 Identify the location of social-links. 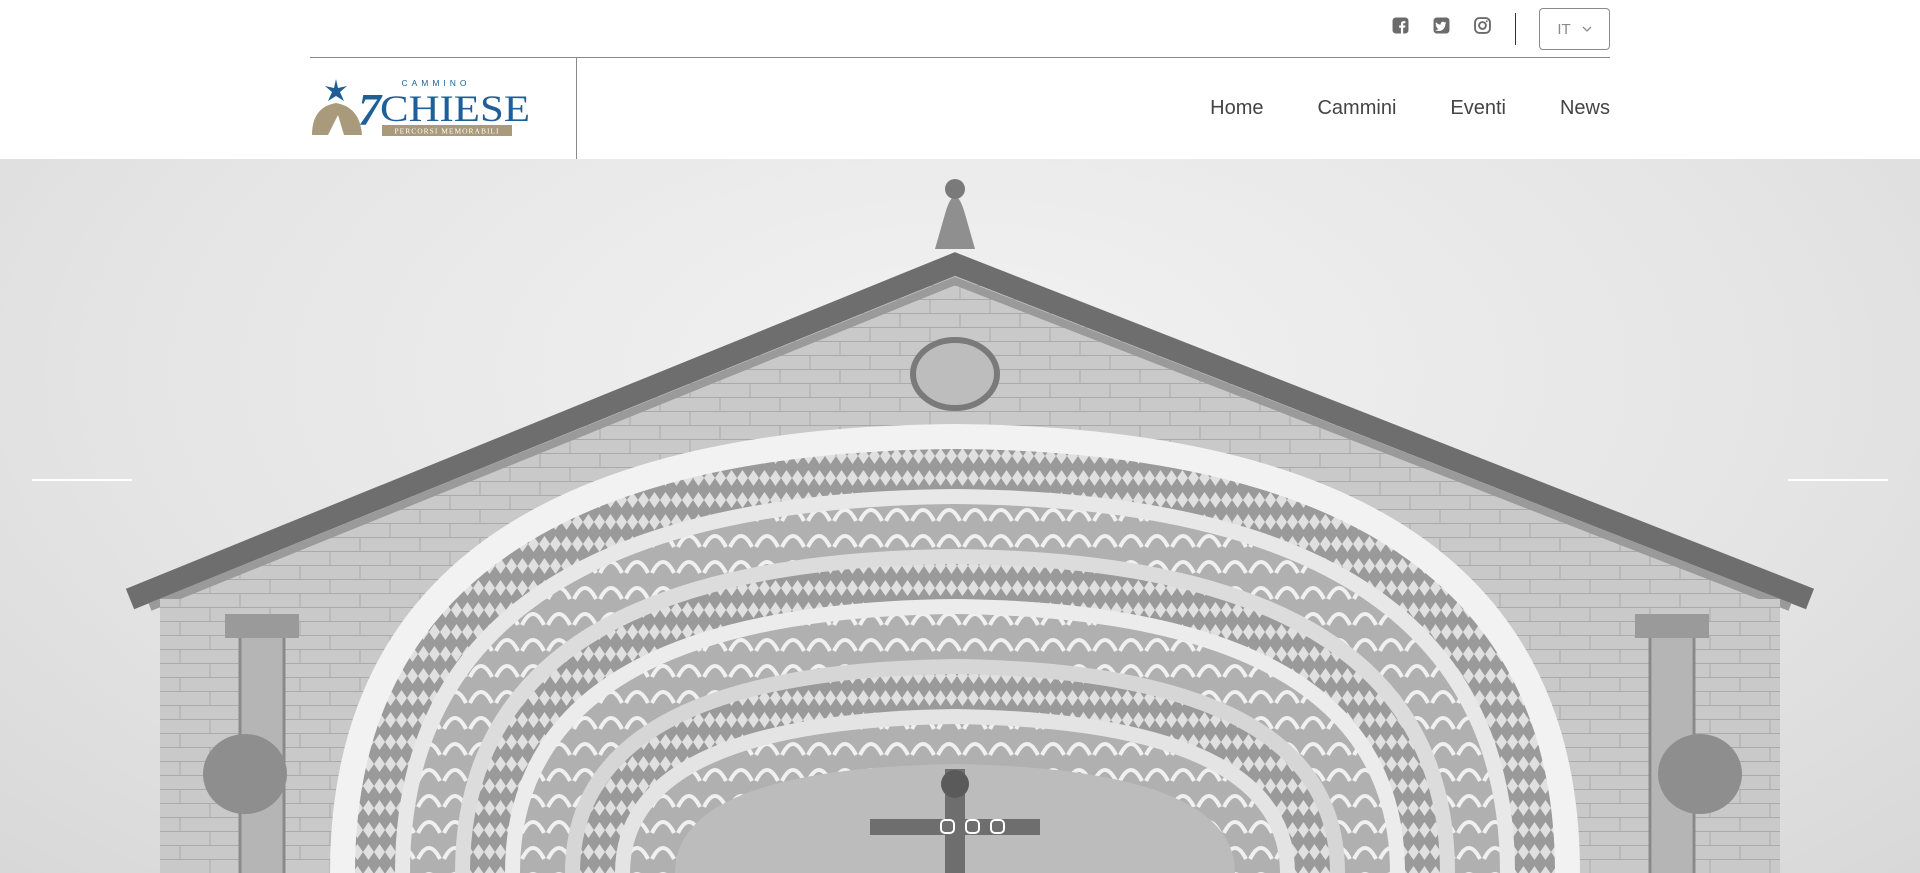
(1441, 25).